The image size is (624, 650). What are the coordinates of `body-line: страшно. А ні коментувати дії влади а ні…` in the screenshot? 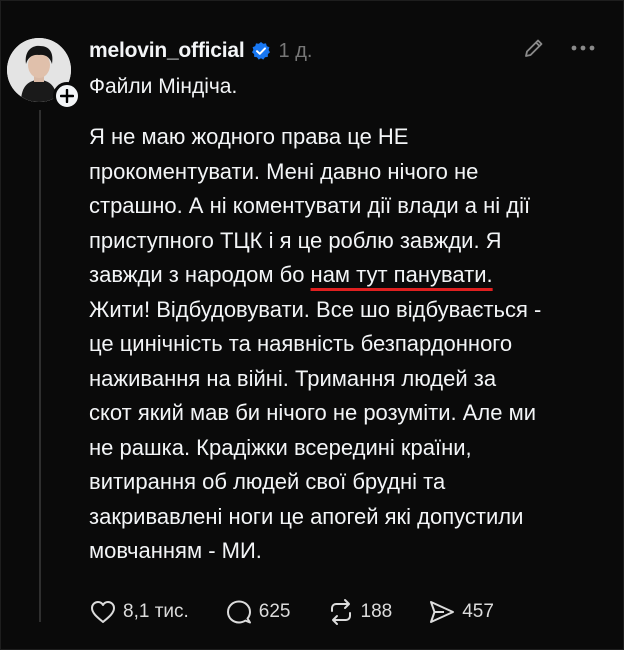 It's located at (310, 205).